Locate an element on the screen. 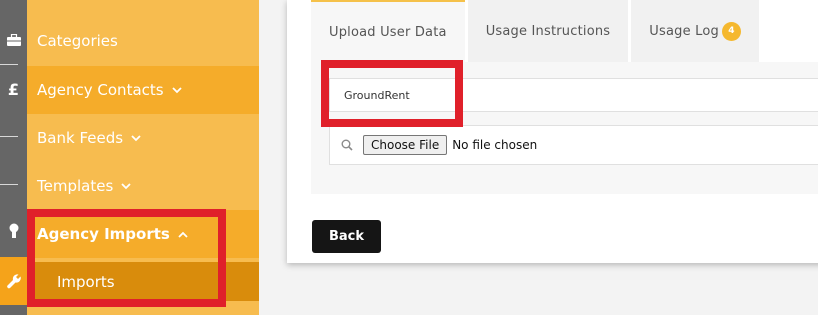 The width and height of the screenshot is (818, 315). sidebar-item-bank-feeds: Bank Feeds is located at coordinates (143, 138).